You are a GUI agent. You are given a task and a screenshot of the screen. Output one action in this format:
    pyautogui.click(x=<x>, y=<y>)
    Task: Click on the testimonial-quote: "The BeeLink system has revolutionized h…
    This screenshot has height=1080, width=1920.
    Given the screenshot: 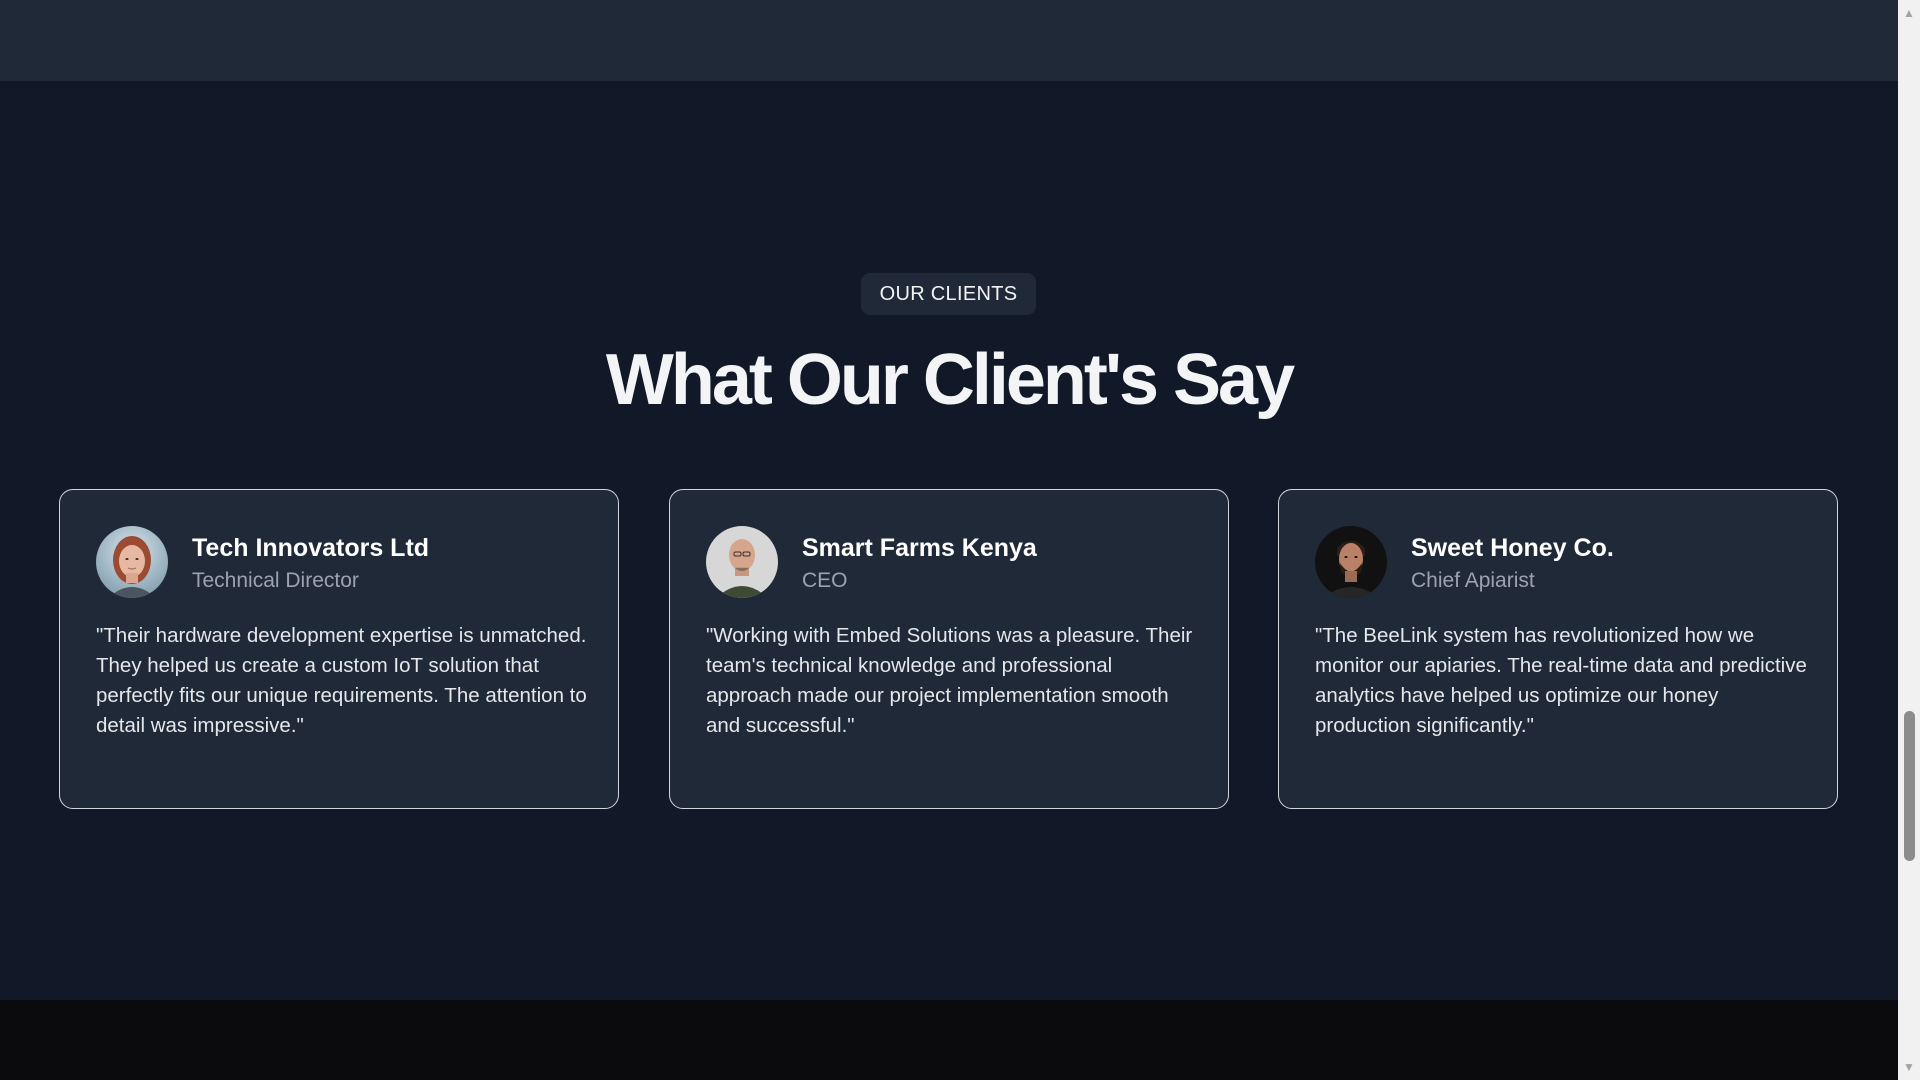 What is the action you would take?
    pyautogui.click(x=1561, y=680)
    